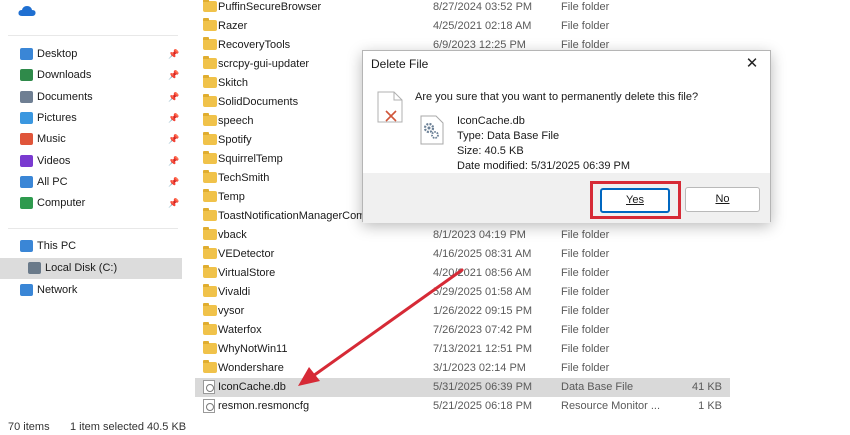  What do you see at coordinates (26, 54) in the screenshot?
I see `desktop-icon` at bounding box center [26, 54].